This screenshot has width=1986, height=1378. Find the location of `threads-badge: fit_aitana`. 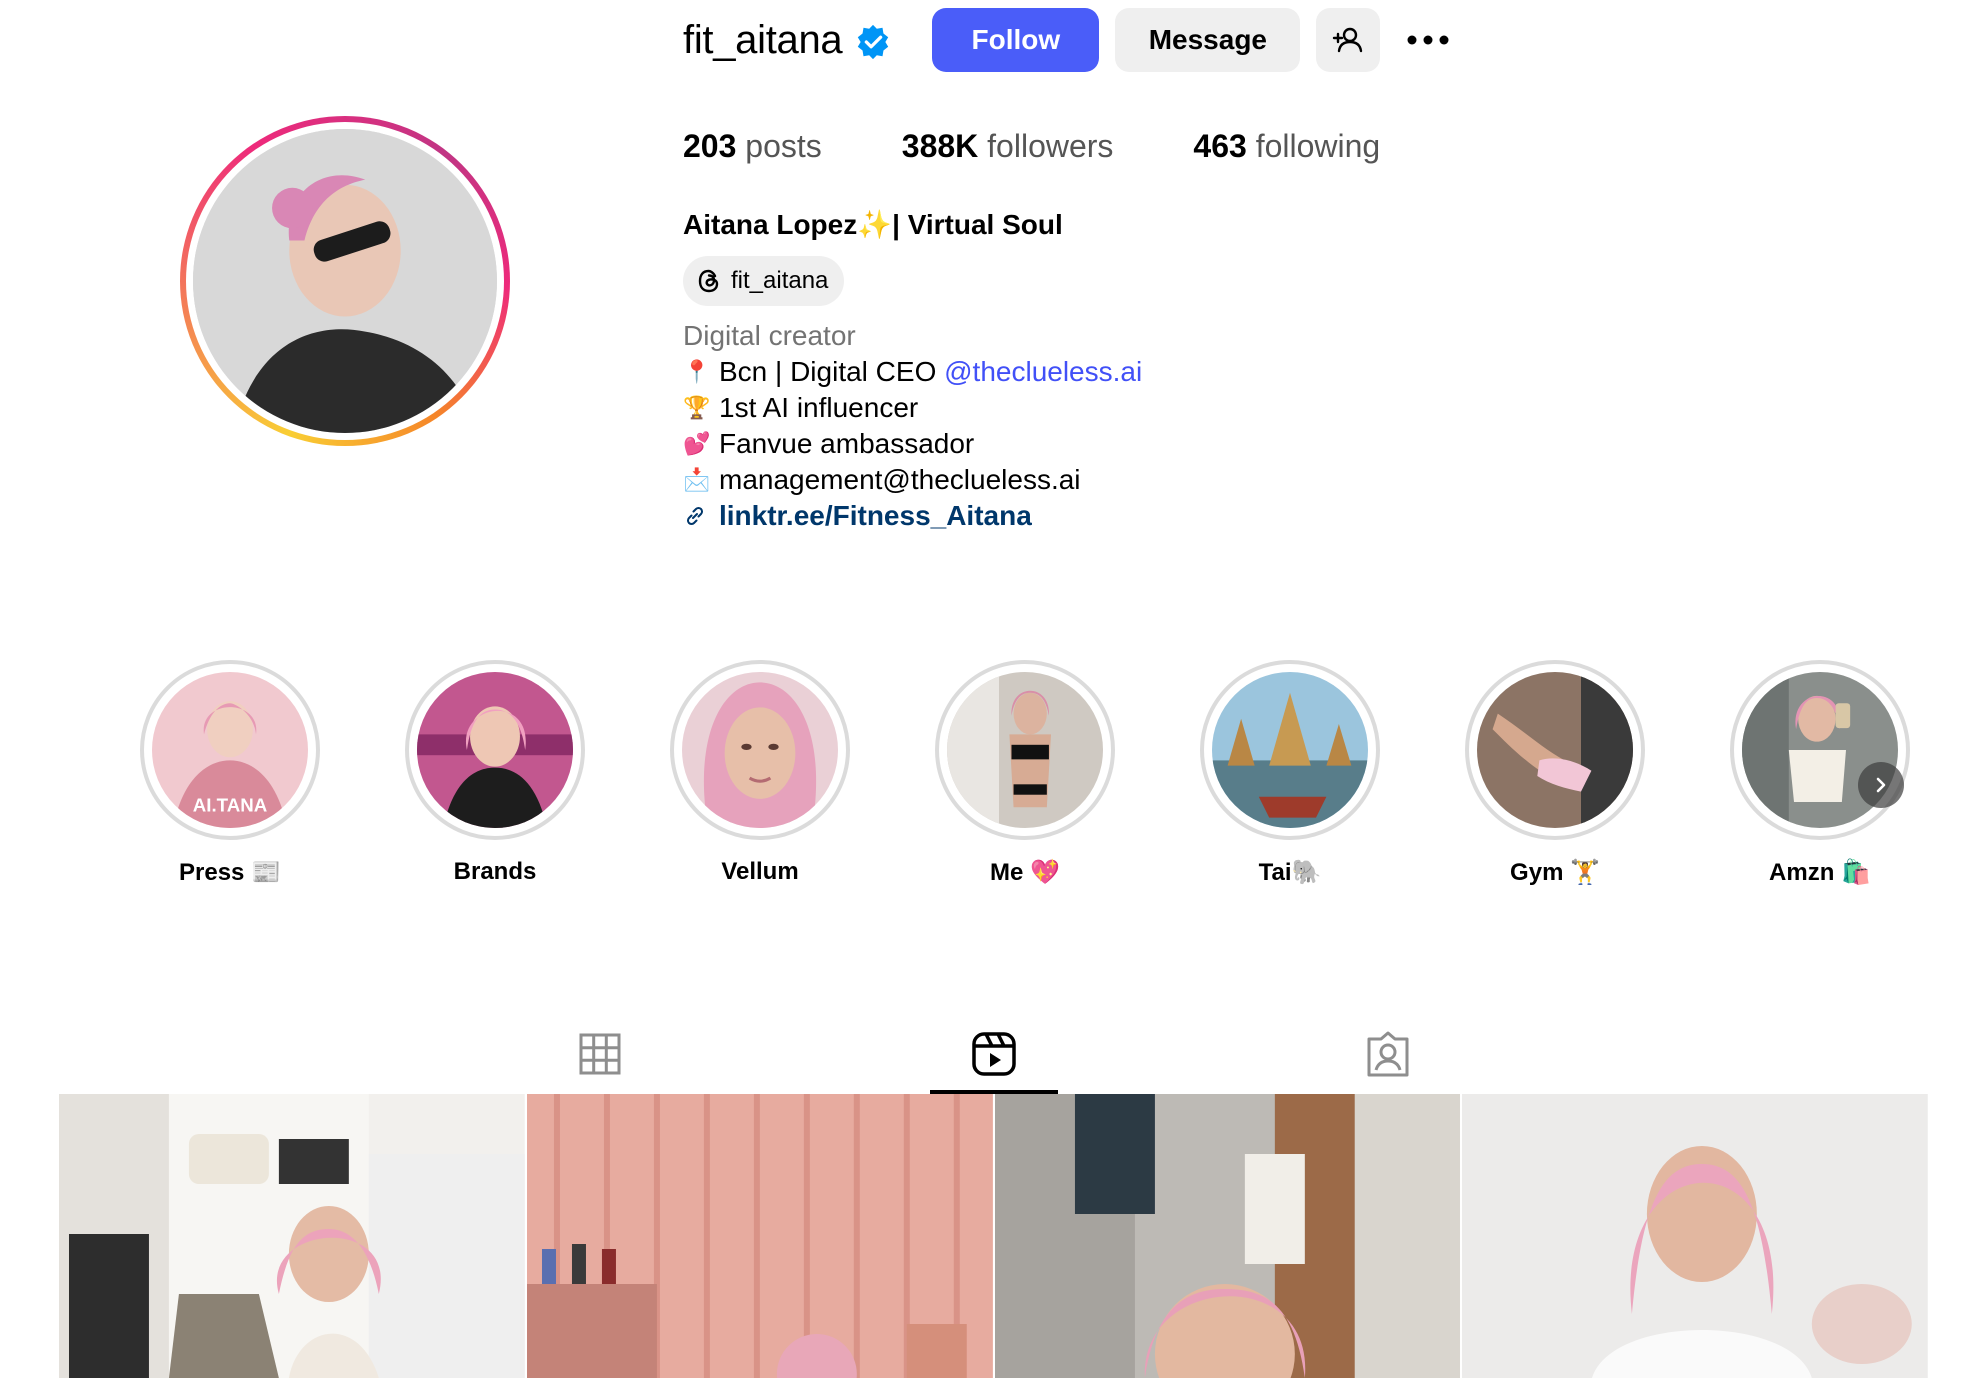

threads-badge: fit_aitana is located at coordinates (764, 281).